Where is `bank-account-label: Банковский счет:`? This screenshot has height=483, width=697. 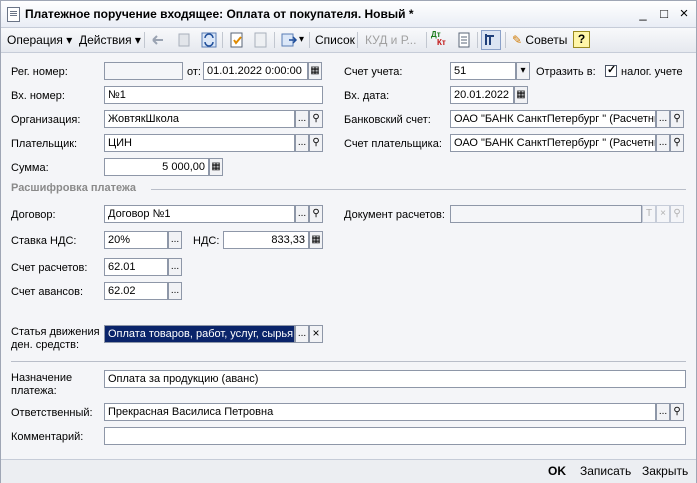 bank-account-label: Банковский счет: is located at coordinates (387, 120).